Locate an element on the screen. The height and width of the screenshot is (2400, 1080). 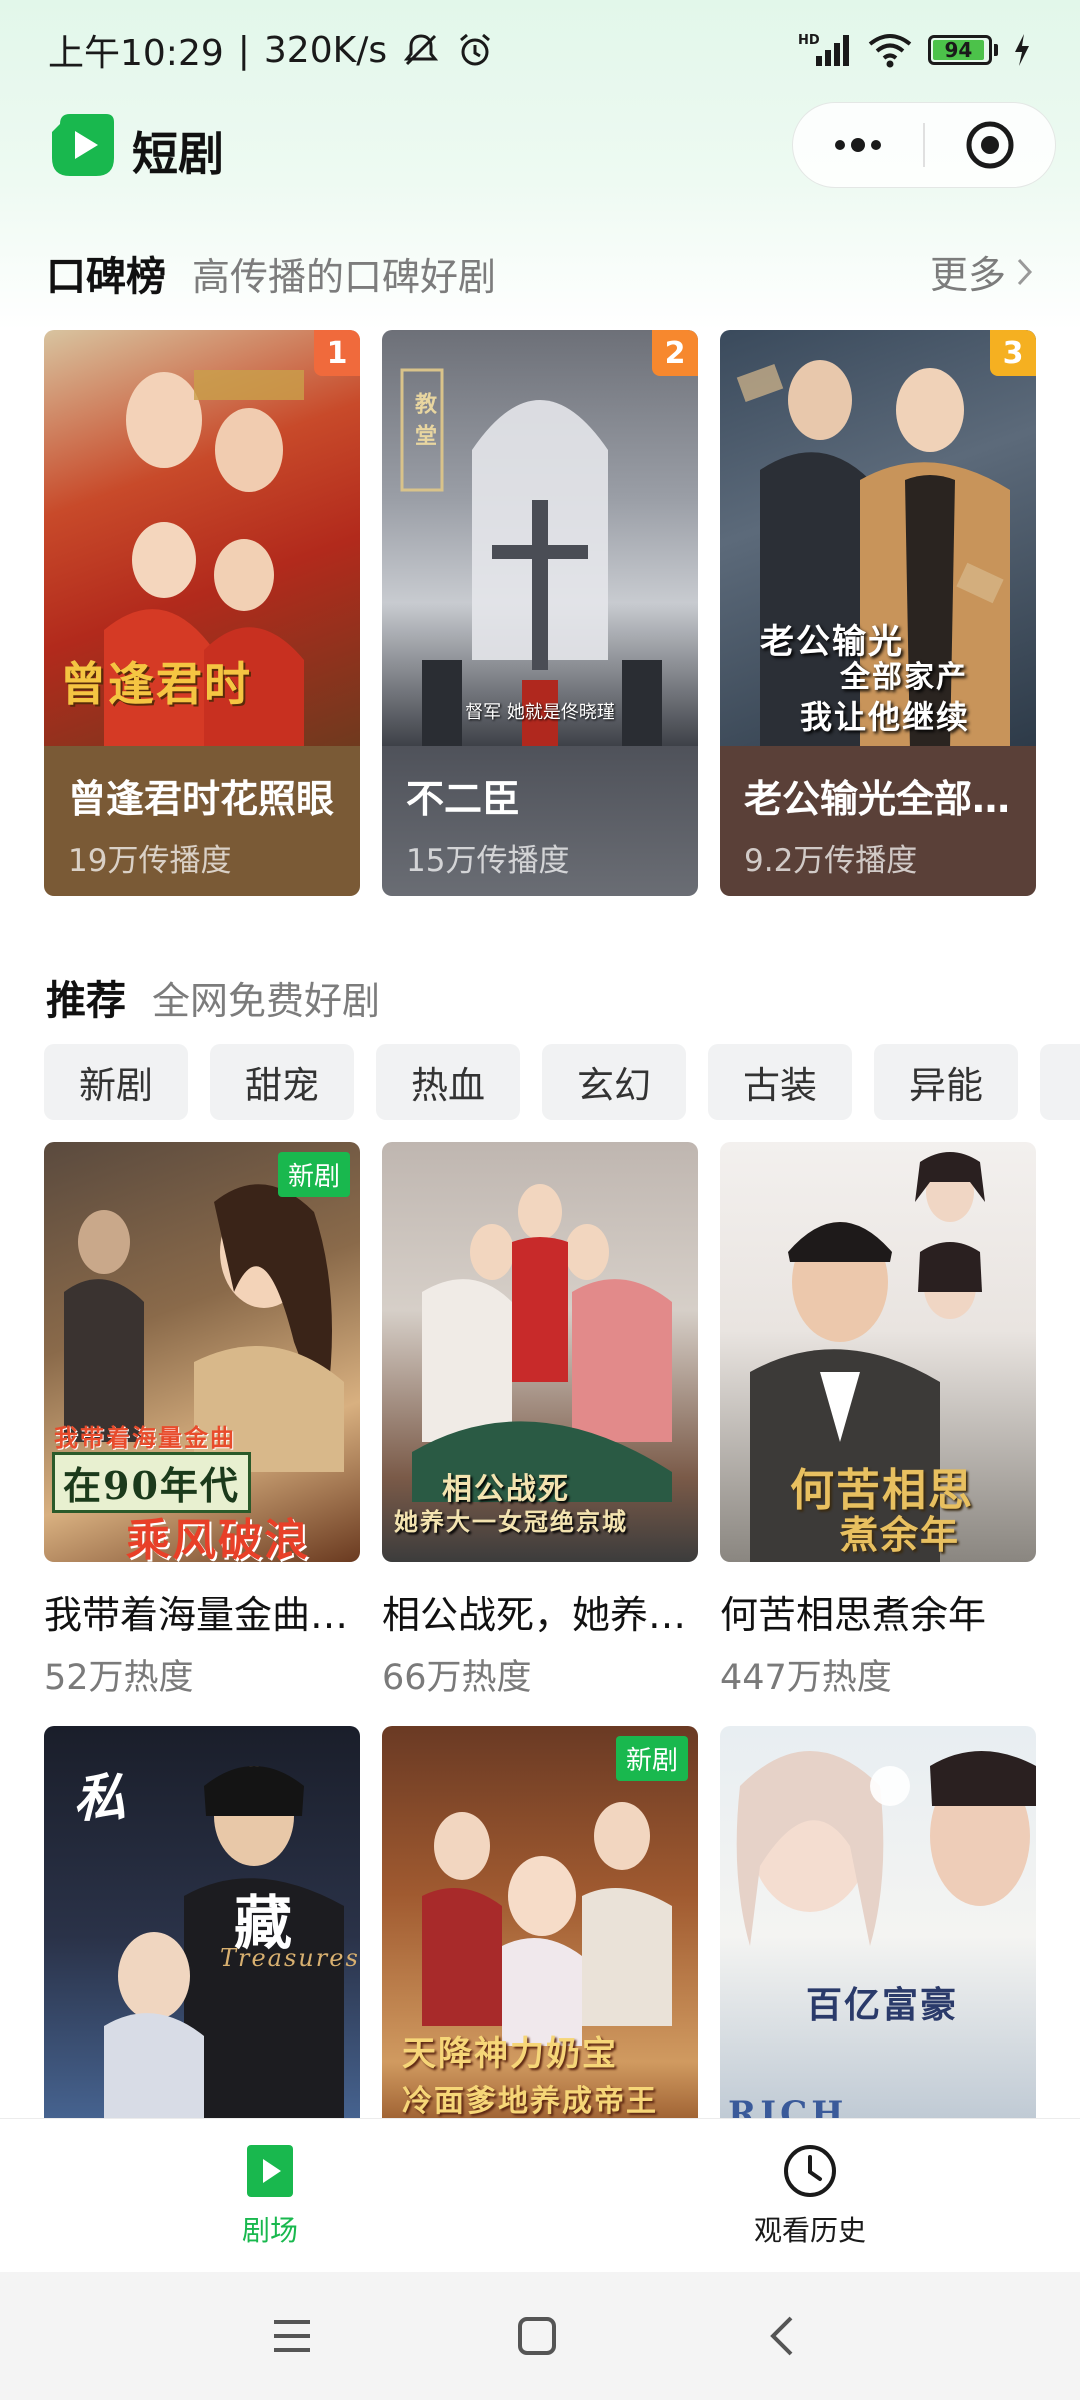
tab-label: 剧场 is located at coordinates (269, 2230).